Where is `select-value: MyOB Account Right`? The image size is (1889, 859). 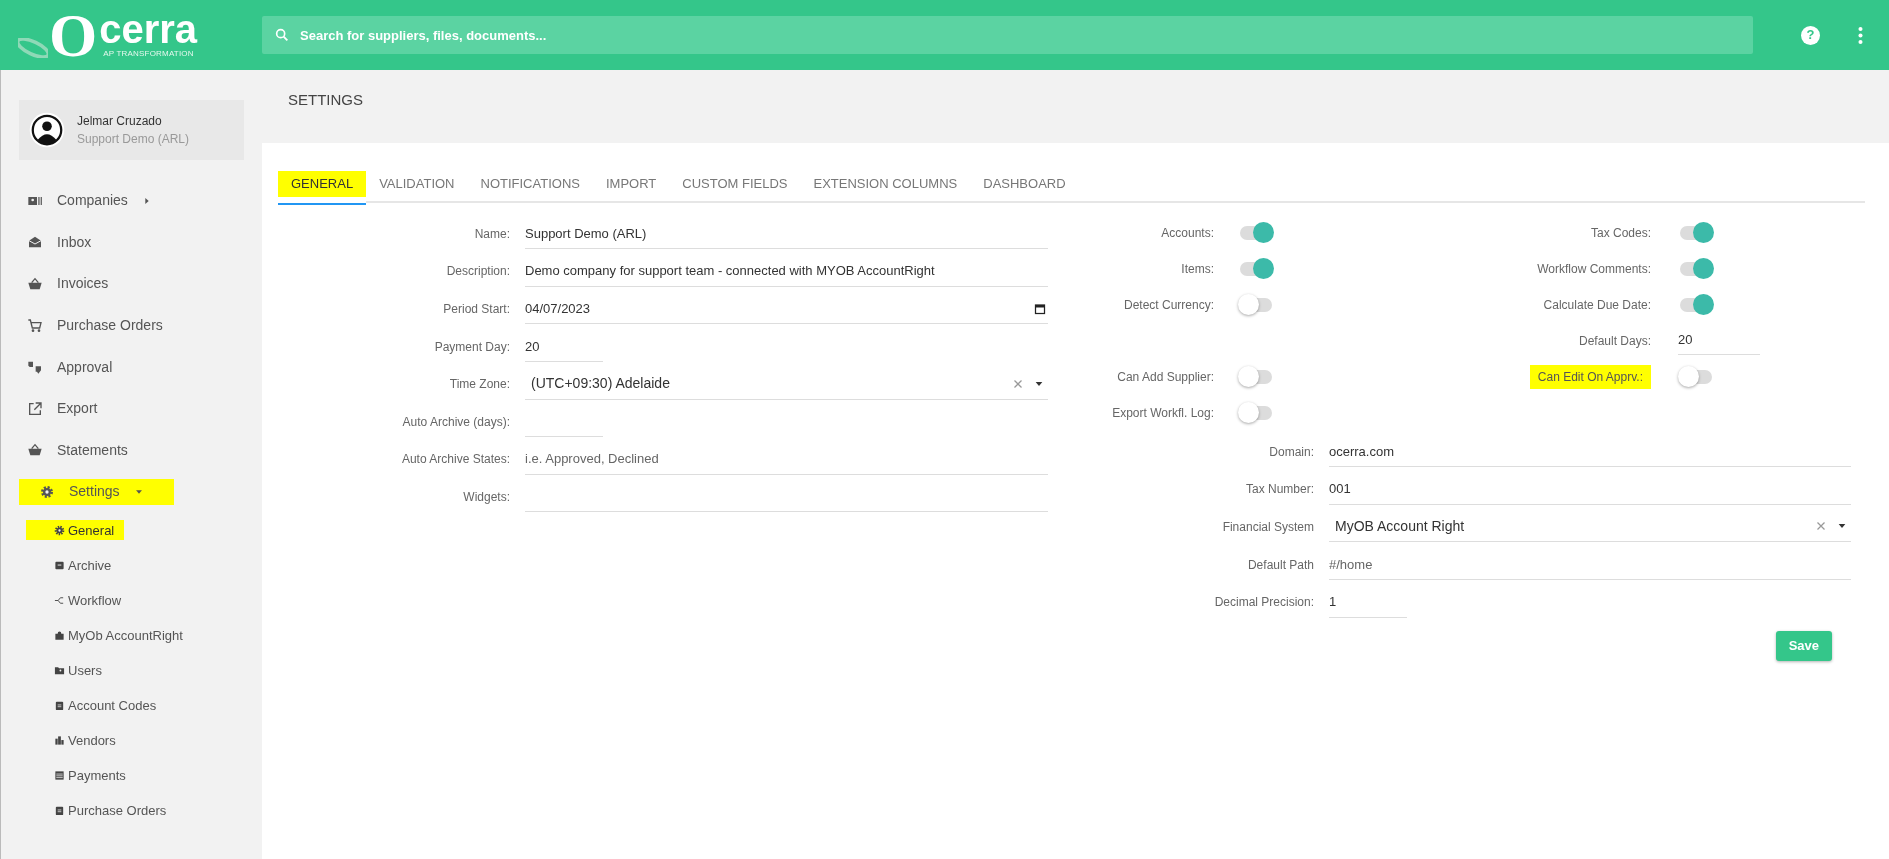 select-value: MyOB Account Right is located at coordinates (1400, 526).